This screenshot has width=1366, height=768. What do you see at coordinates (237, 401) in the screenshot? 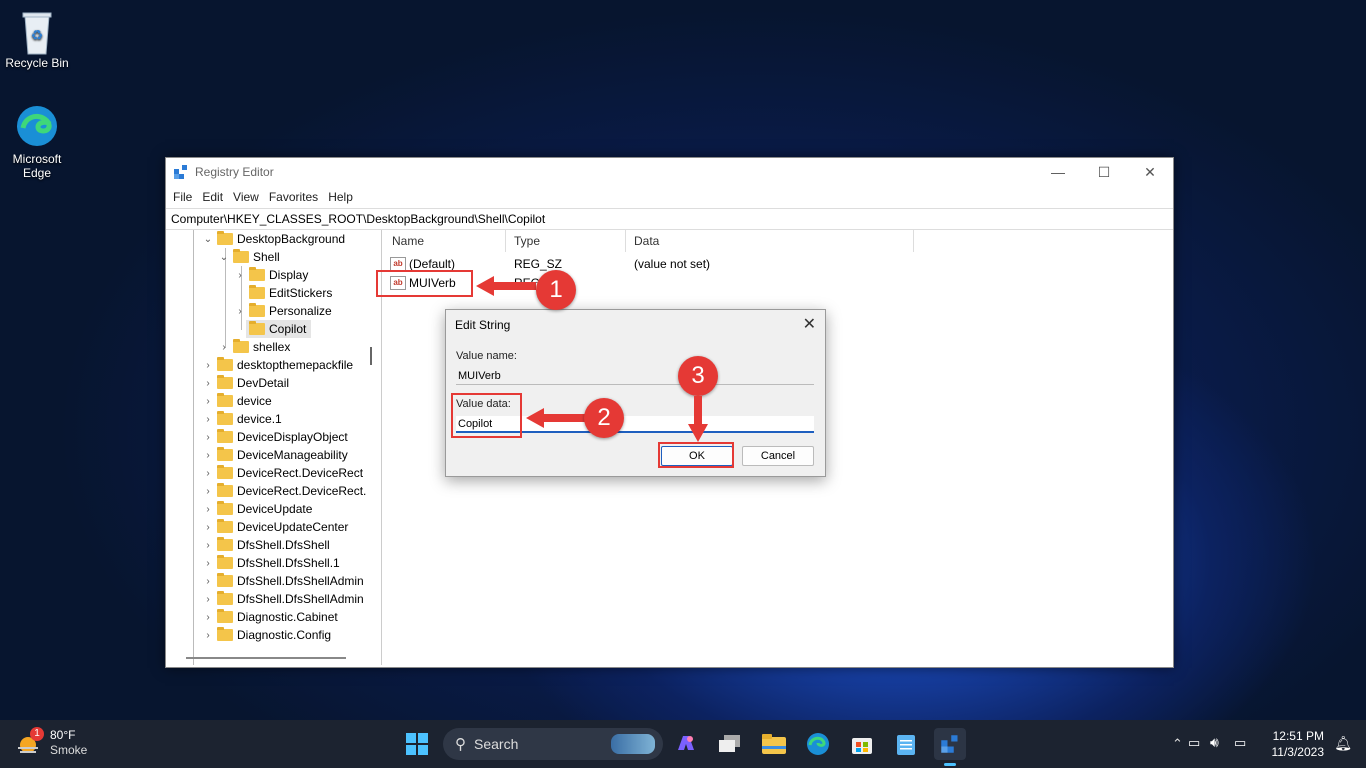
I see `tree-item: › device` at bounding box center [237, 401].